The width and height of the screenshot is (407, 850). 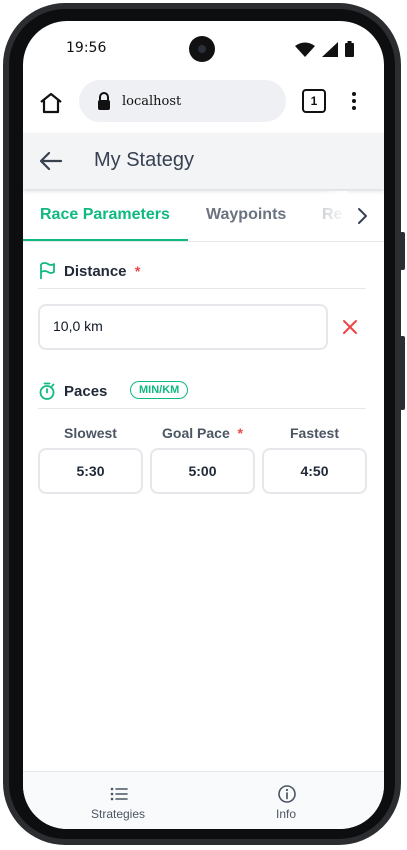 What do you see at coordinates (152, 101) in the screenshot?
I see `url-text: localhost` at bounding box center [152, 101].